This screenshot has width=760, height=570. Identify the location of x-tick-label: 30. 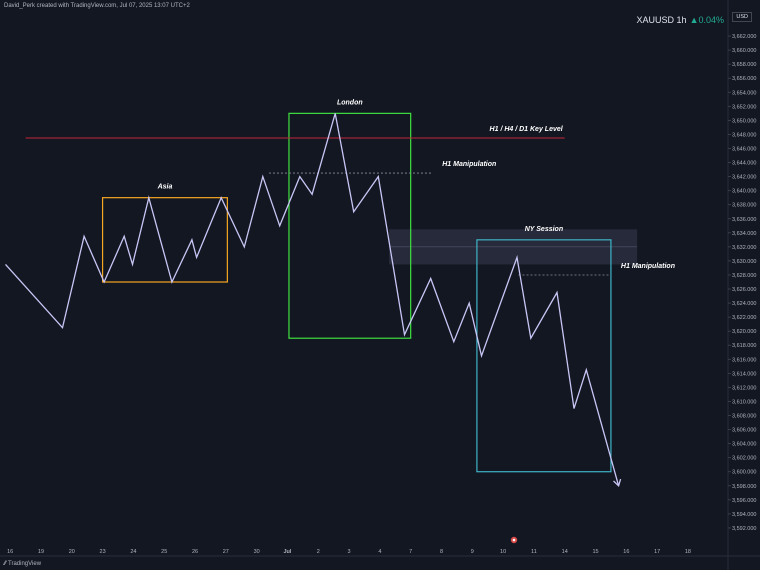
(257, 552).